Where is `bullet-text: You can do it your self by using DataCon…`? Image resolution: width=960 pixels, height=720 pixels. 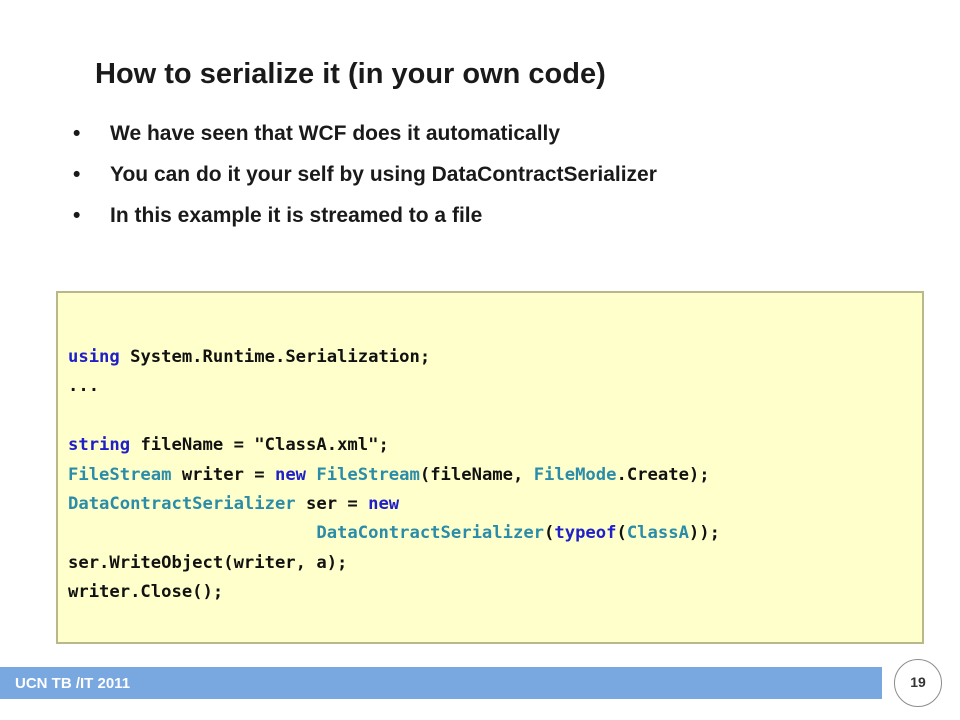 bullet-text: You can do it your self by using DataCon… is located at coordinates (383, 174).